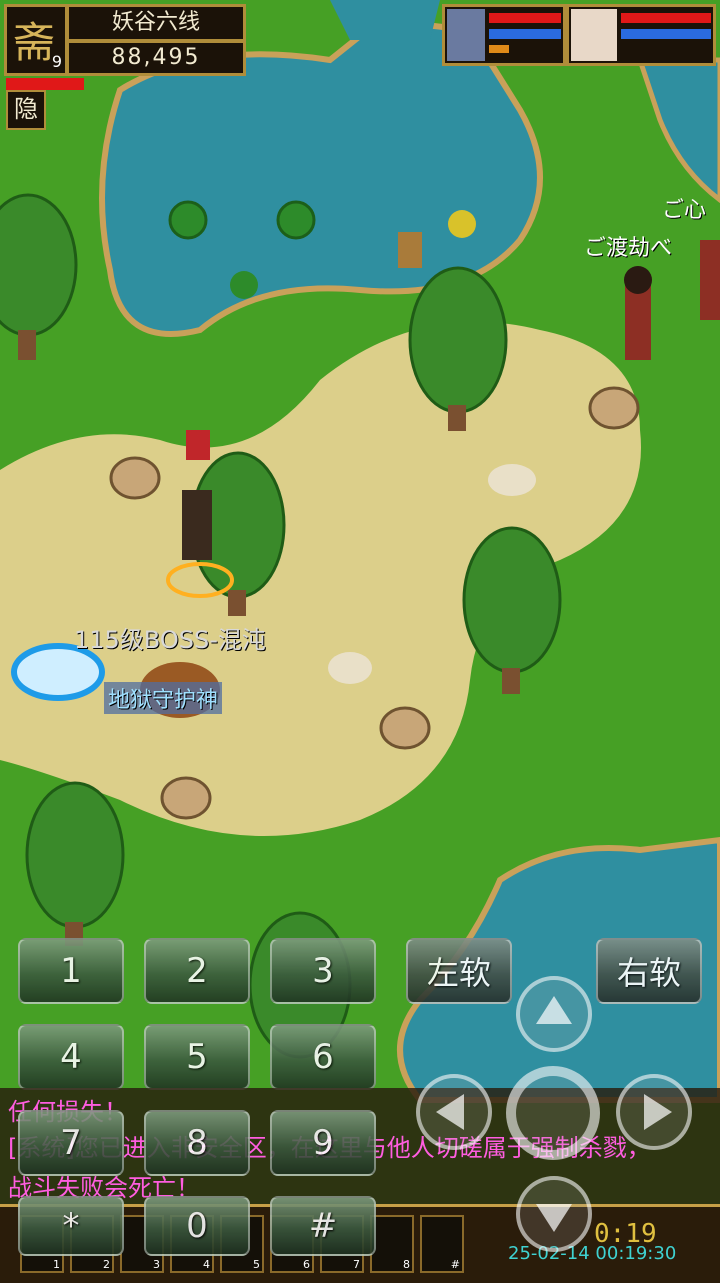 The width and height of the screenshot is (720, 1283). Describe the element at coordinates (554, 1010) in the screenshot. I see `arrow-up-icon` at that location.